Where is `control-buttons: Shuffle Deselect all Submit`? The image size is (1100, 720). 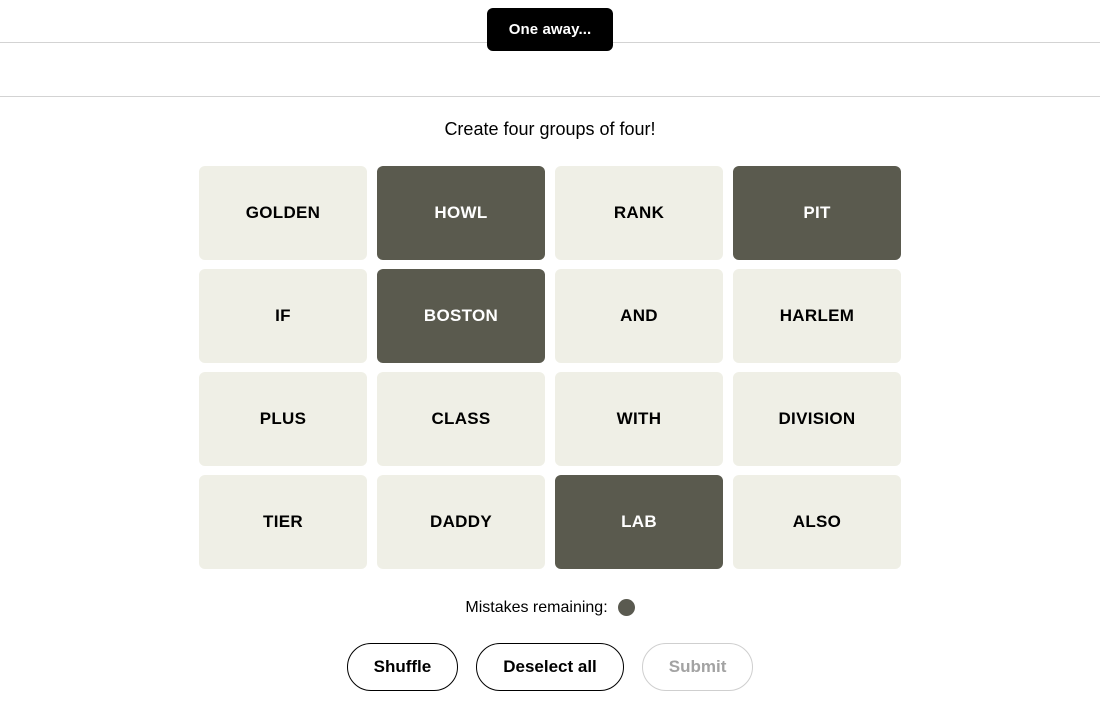
control-buttons: Shuffle Deselect all Submit is located at coordinates (550, 667).